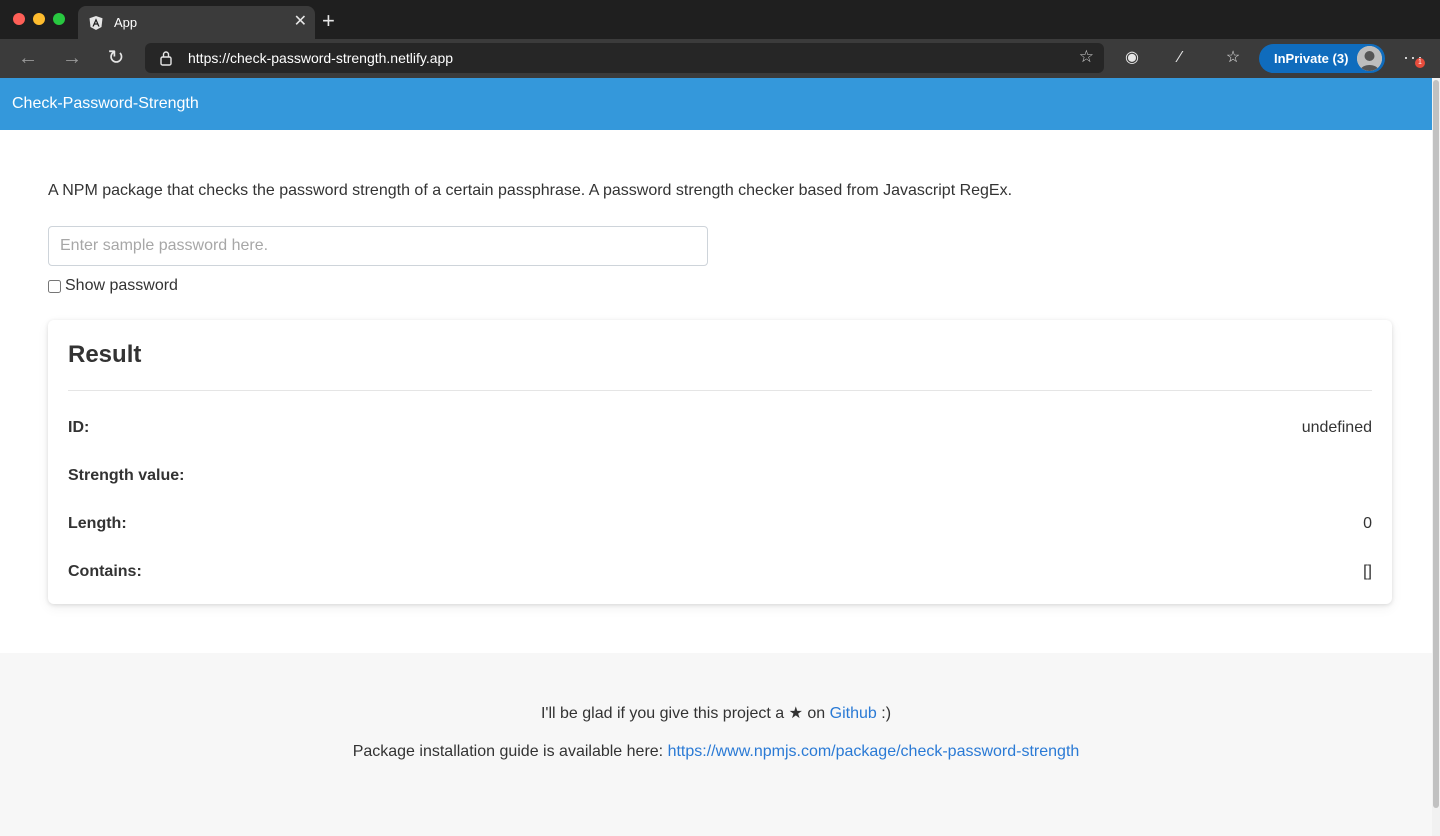 The width and height of the screenshot is (1440, 836). What do you see at coordinates (97, 523) in the screenshot?
I see `result-label: Length:` at bounding box center [97, 523].